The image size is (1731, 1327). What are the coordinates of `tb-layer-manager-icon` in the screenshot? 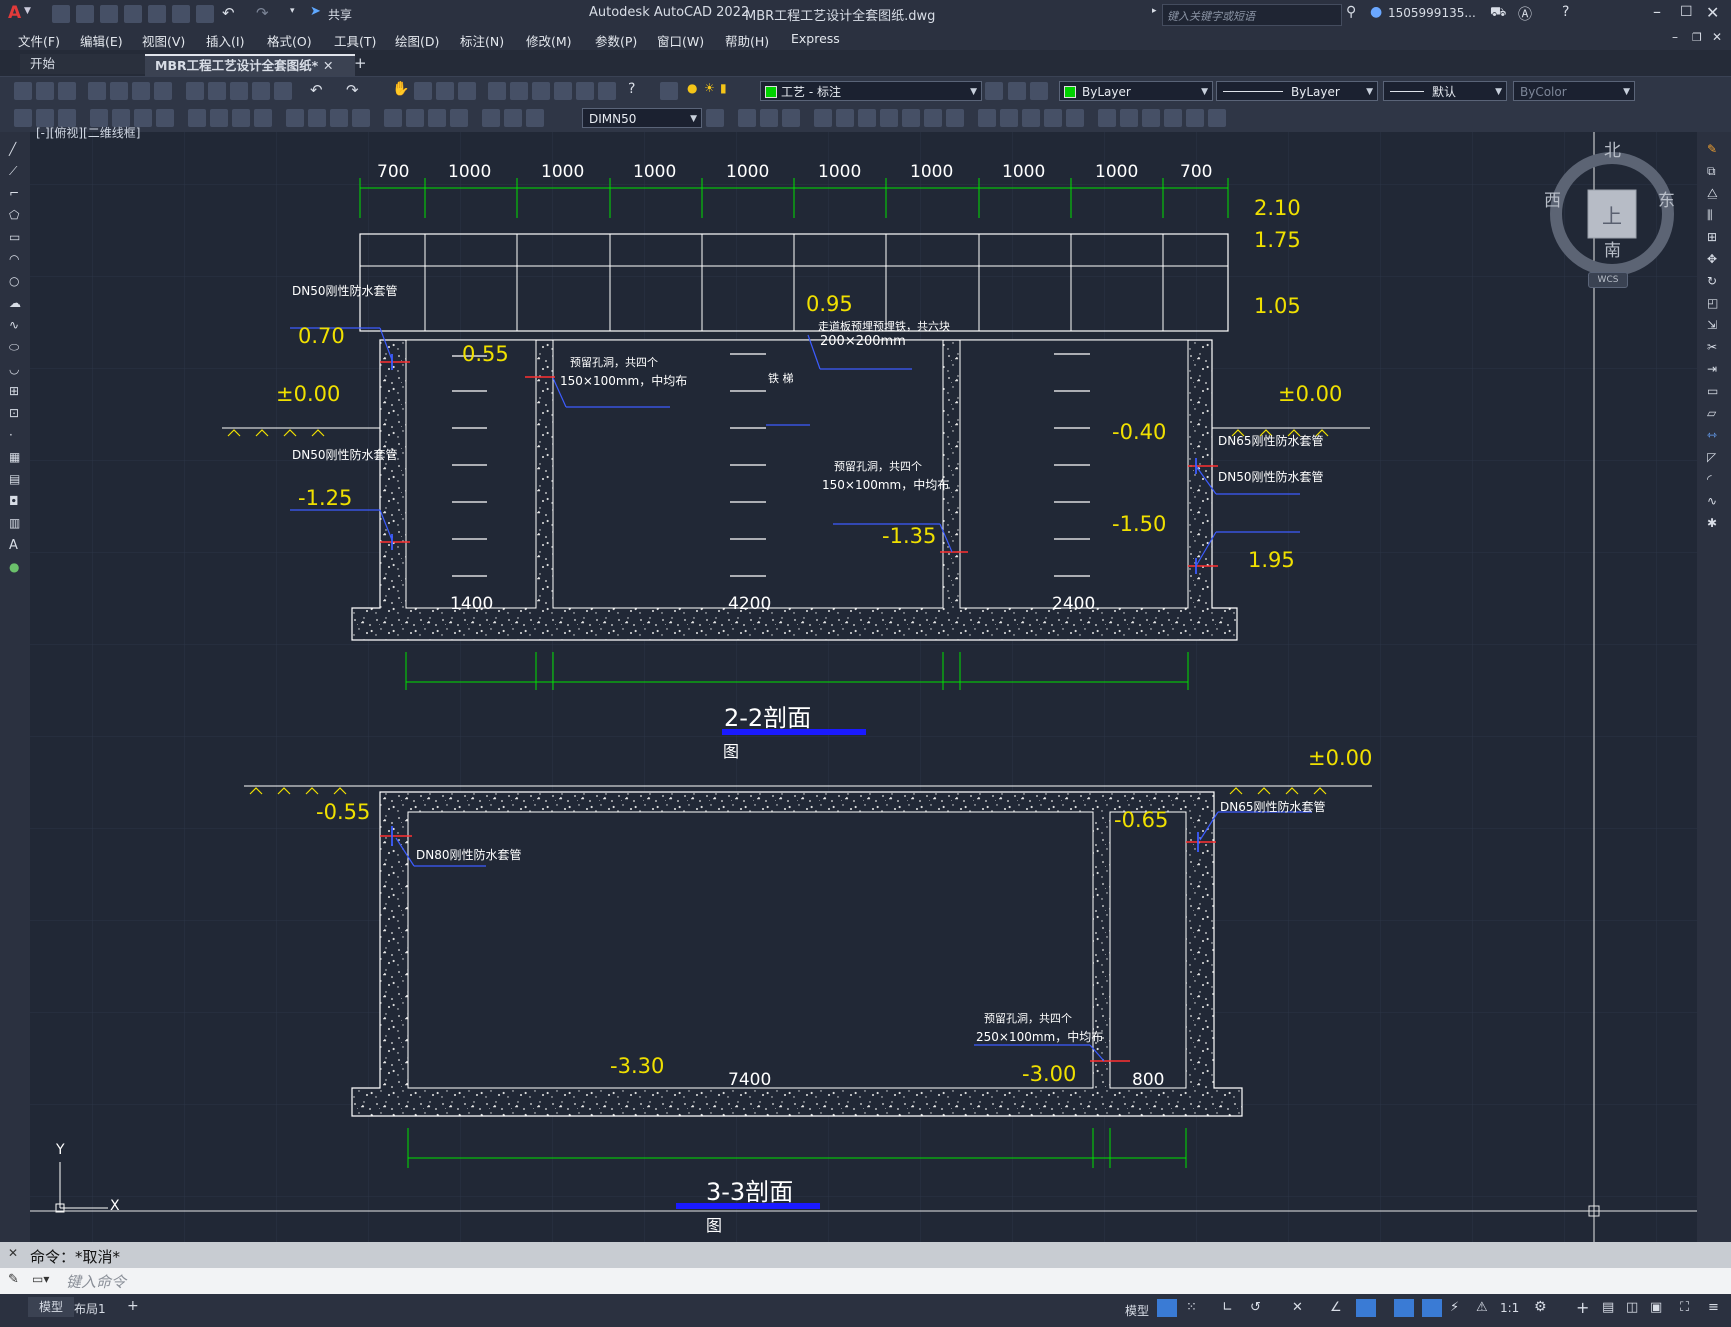 It's located at (669, 91).